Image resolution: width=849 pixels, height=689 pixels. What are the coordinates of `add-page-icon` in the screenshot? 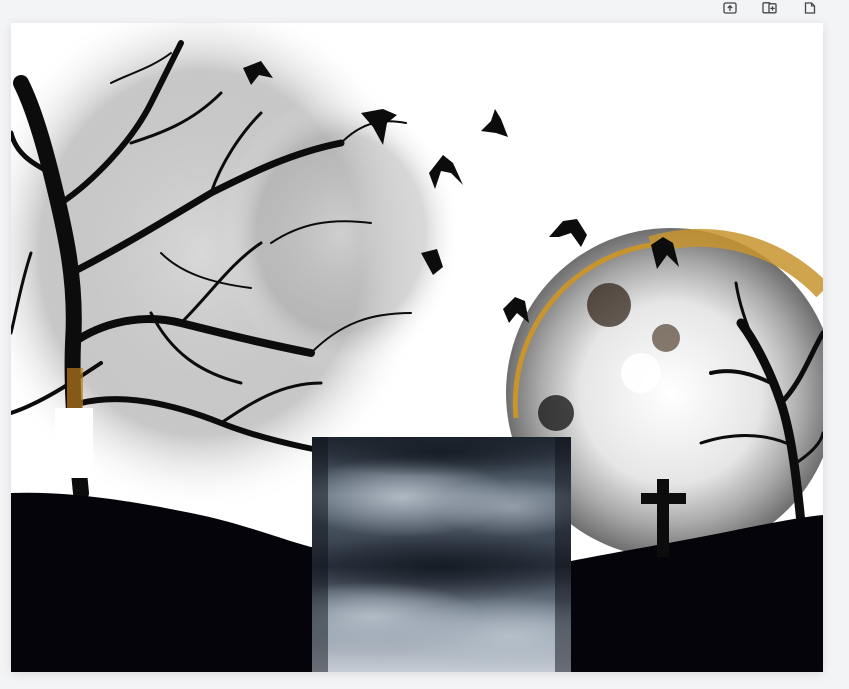 It's located at (769, 8).